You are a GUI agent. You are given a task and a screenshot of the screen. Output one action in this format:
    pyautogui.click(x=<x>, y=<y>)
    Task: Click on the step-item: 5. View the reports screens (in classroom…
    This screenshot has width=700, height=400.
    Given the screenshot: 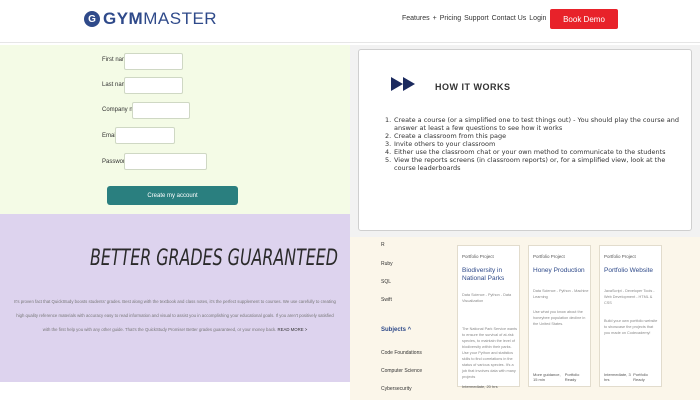 What is the action you would take?
    pyautogui.click(x=535, y=164)
    